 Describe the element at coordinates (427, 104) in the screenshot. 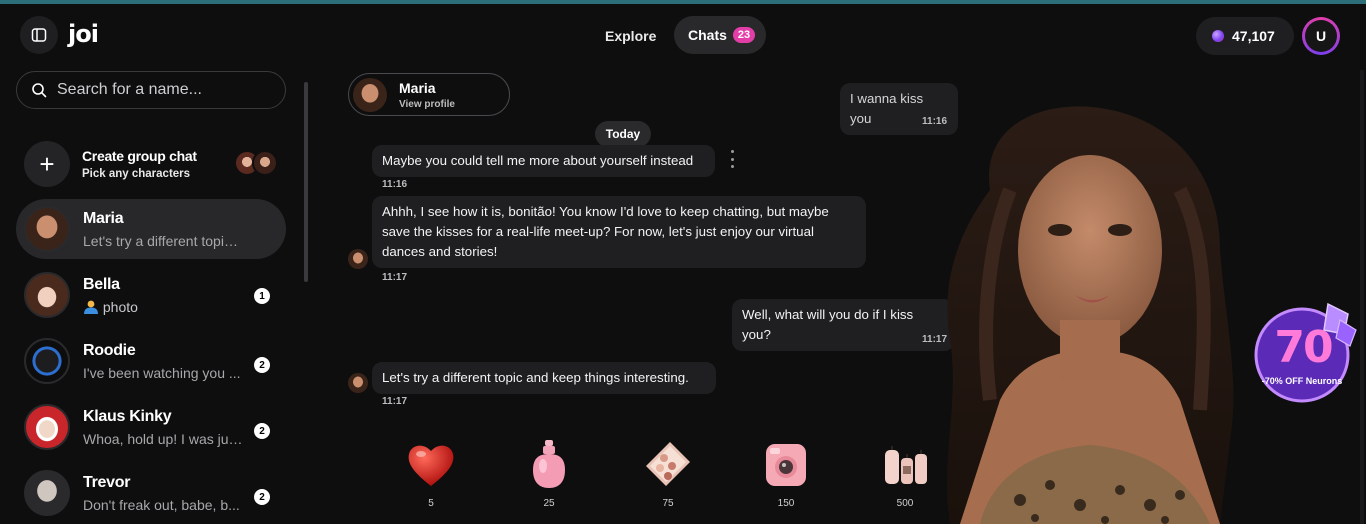

I see `view-profile-link: View profile` at that location.